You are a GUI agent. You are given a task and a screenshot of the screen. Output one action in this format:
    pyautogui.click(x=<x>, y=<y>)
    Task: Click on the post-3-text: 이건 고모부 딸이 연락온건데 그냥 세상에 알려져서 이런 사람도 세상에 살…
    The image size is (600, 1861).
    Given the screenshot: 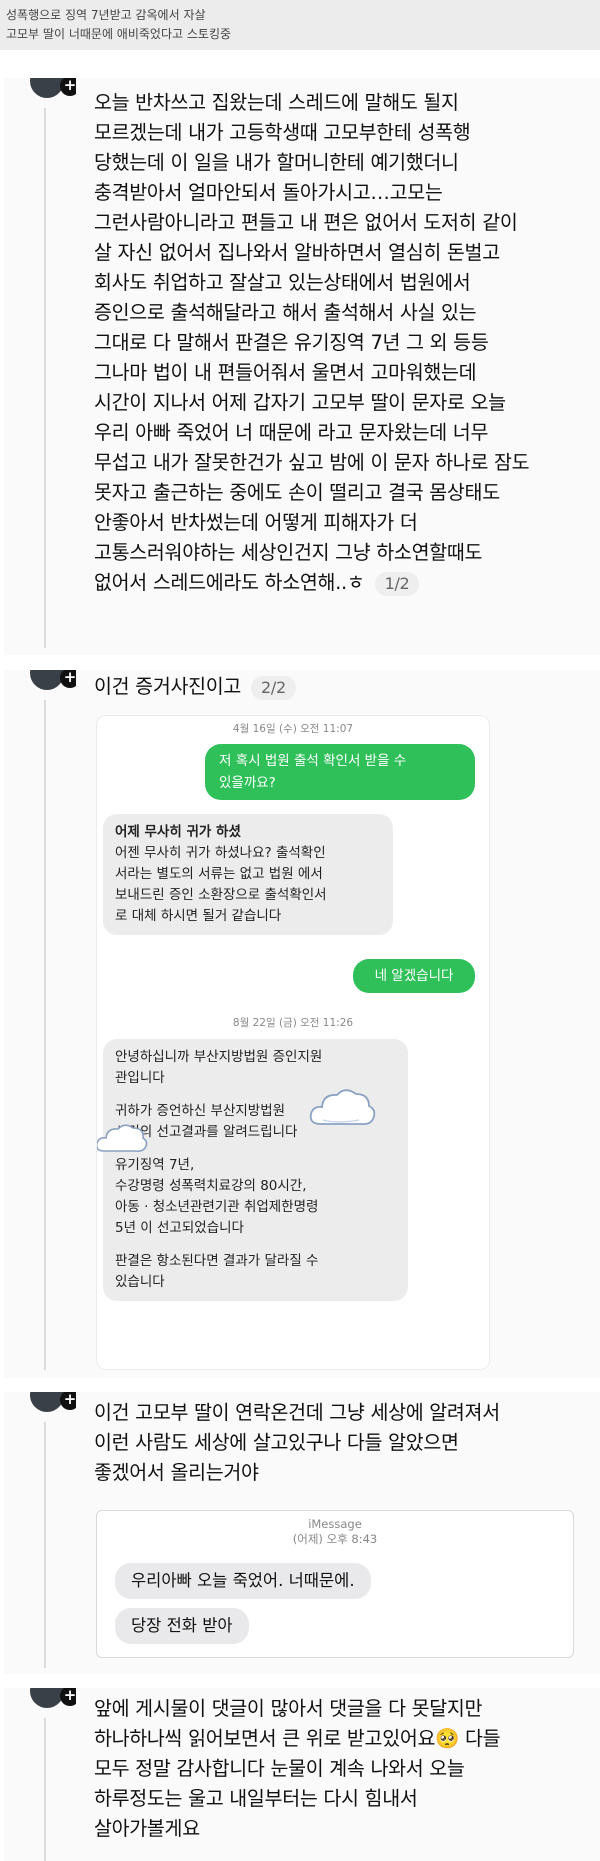 What is the action you would take?
    pyautogui.click(x=297, y=1443)
    